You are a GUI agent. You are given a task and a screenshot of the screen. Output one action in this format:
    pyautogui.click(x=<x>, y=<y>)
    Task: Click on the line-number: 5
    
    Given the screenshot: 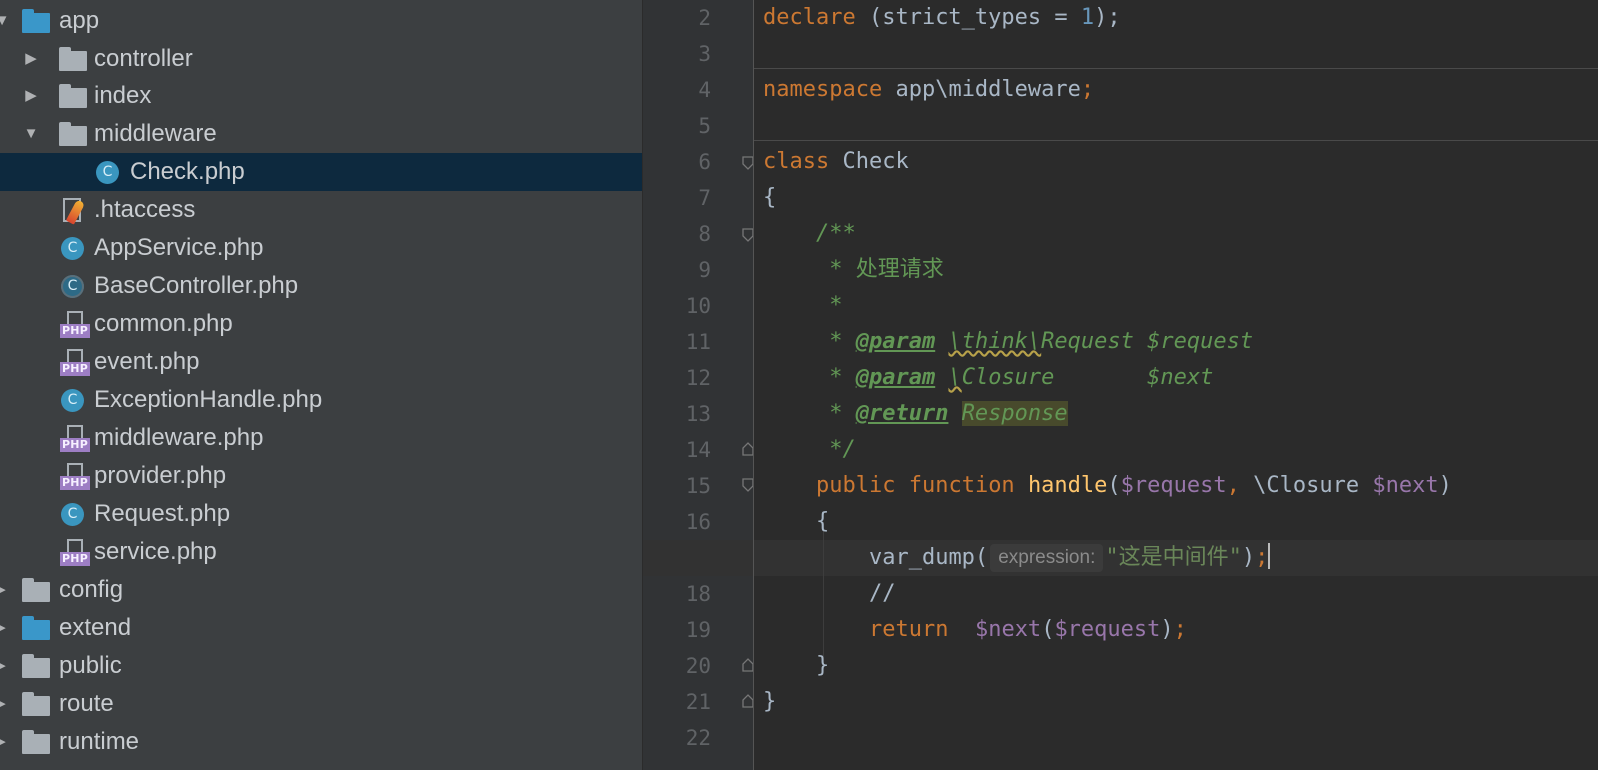 What is the action you would take?
    pyautogui.click(x=704, y=126)
    